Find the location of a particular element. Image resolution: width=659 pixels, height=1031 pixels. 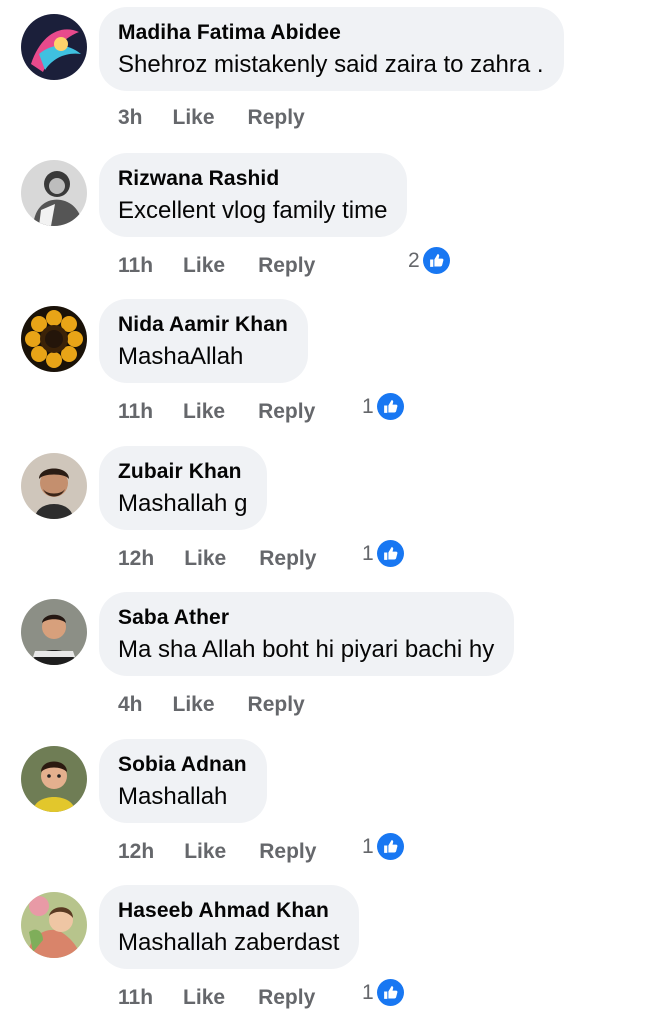

comment-author: Sobia Adnan is located at coordinates (182, 765).